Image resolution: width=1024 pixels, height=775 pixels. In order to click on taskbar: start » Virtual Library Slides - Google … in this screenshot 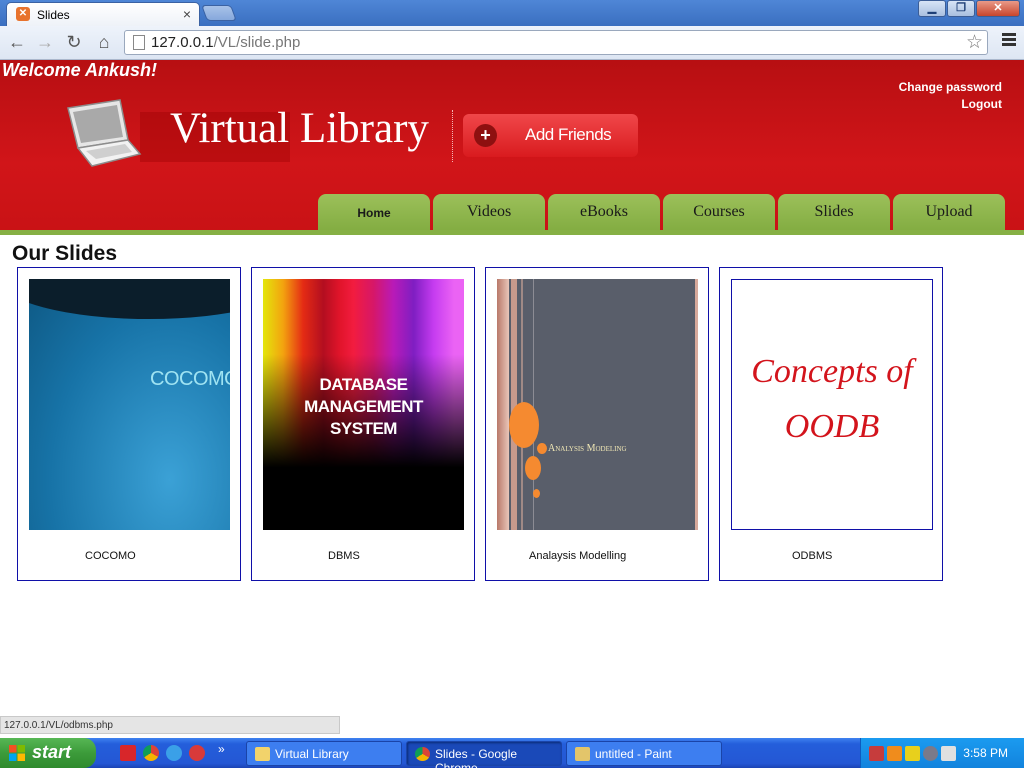, I will do `click(512, 756)`.